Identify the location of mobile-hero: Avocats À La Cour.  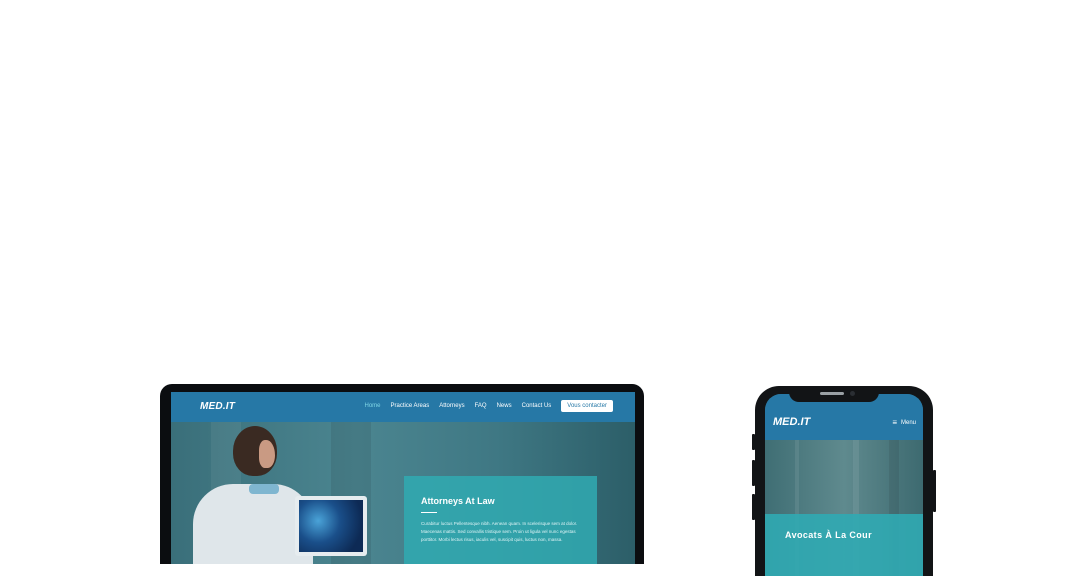
(844, 508).